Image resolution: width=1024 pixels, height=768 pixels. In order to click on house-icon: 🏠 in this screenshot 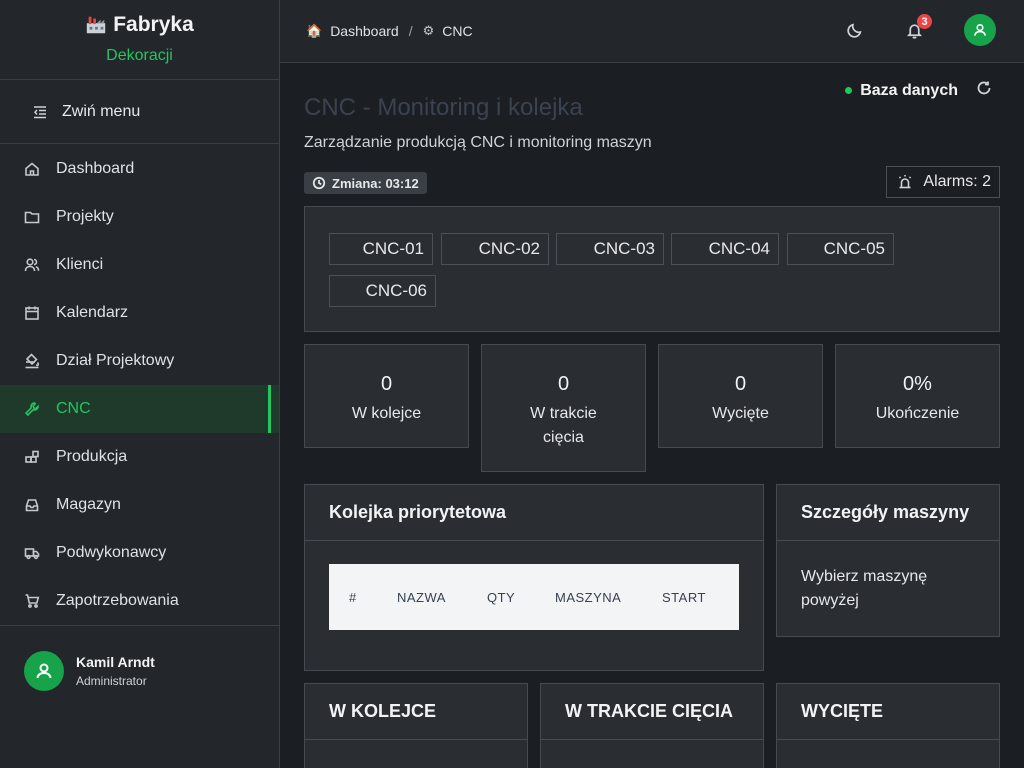, I will do `click(314, 30)`.